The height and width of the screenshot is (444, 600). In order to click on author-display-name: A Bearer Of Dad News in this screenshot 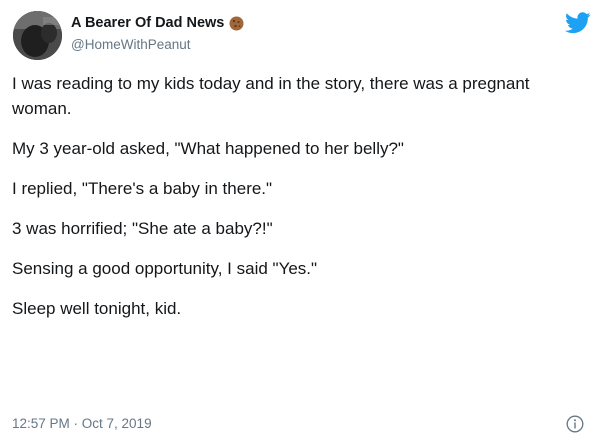, I will do `click(157, 23)`.